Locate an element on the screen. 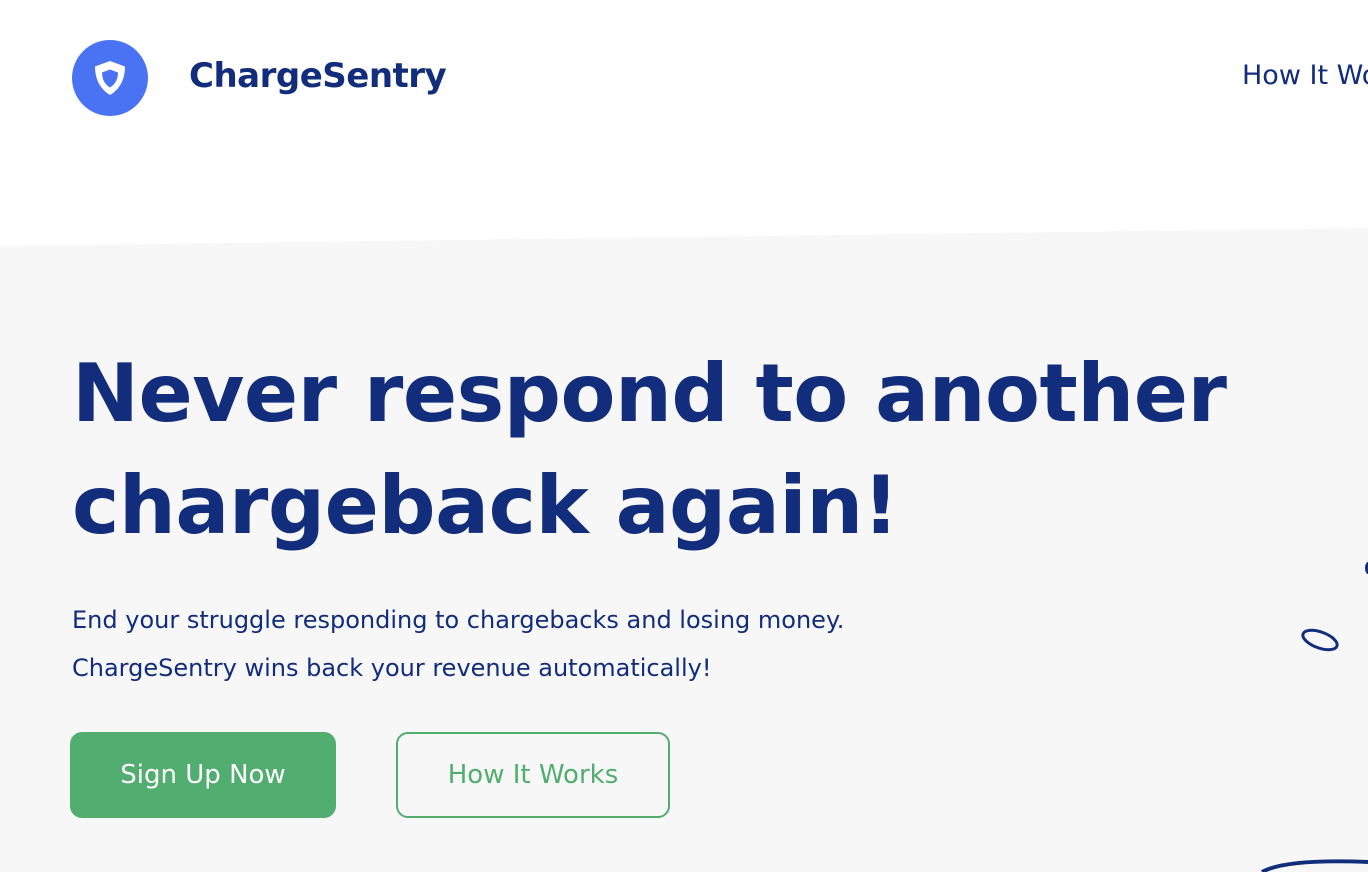 This screenshot has height=872, width=1368. logo is located at coordinates (110, 78).